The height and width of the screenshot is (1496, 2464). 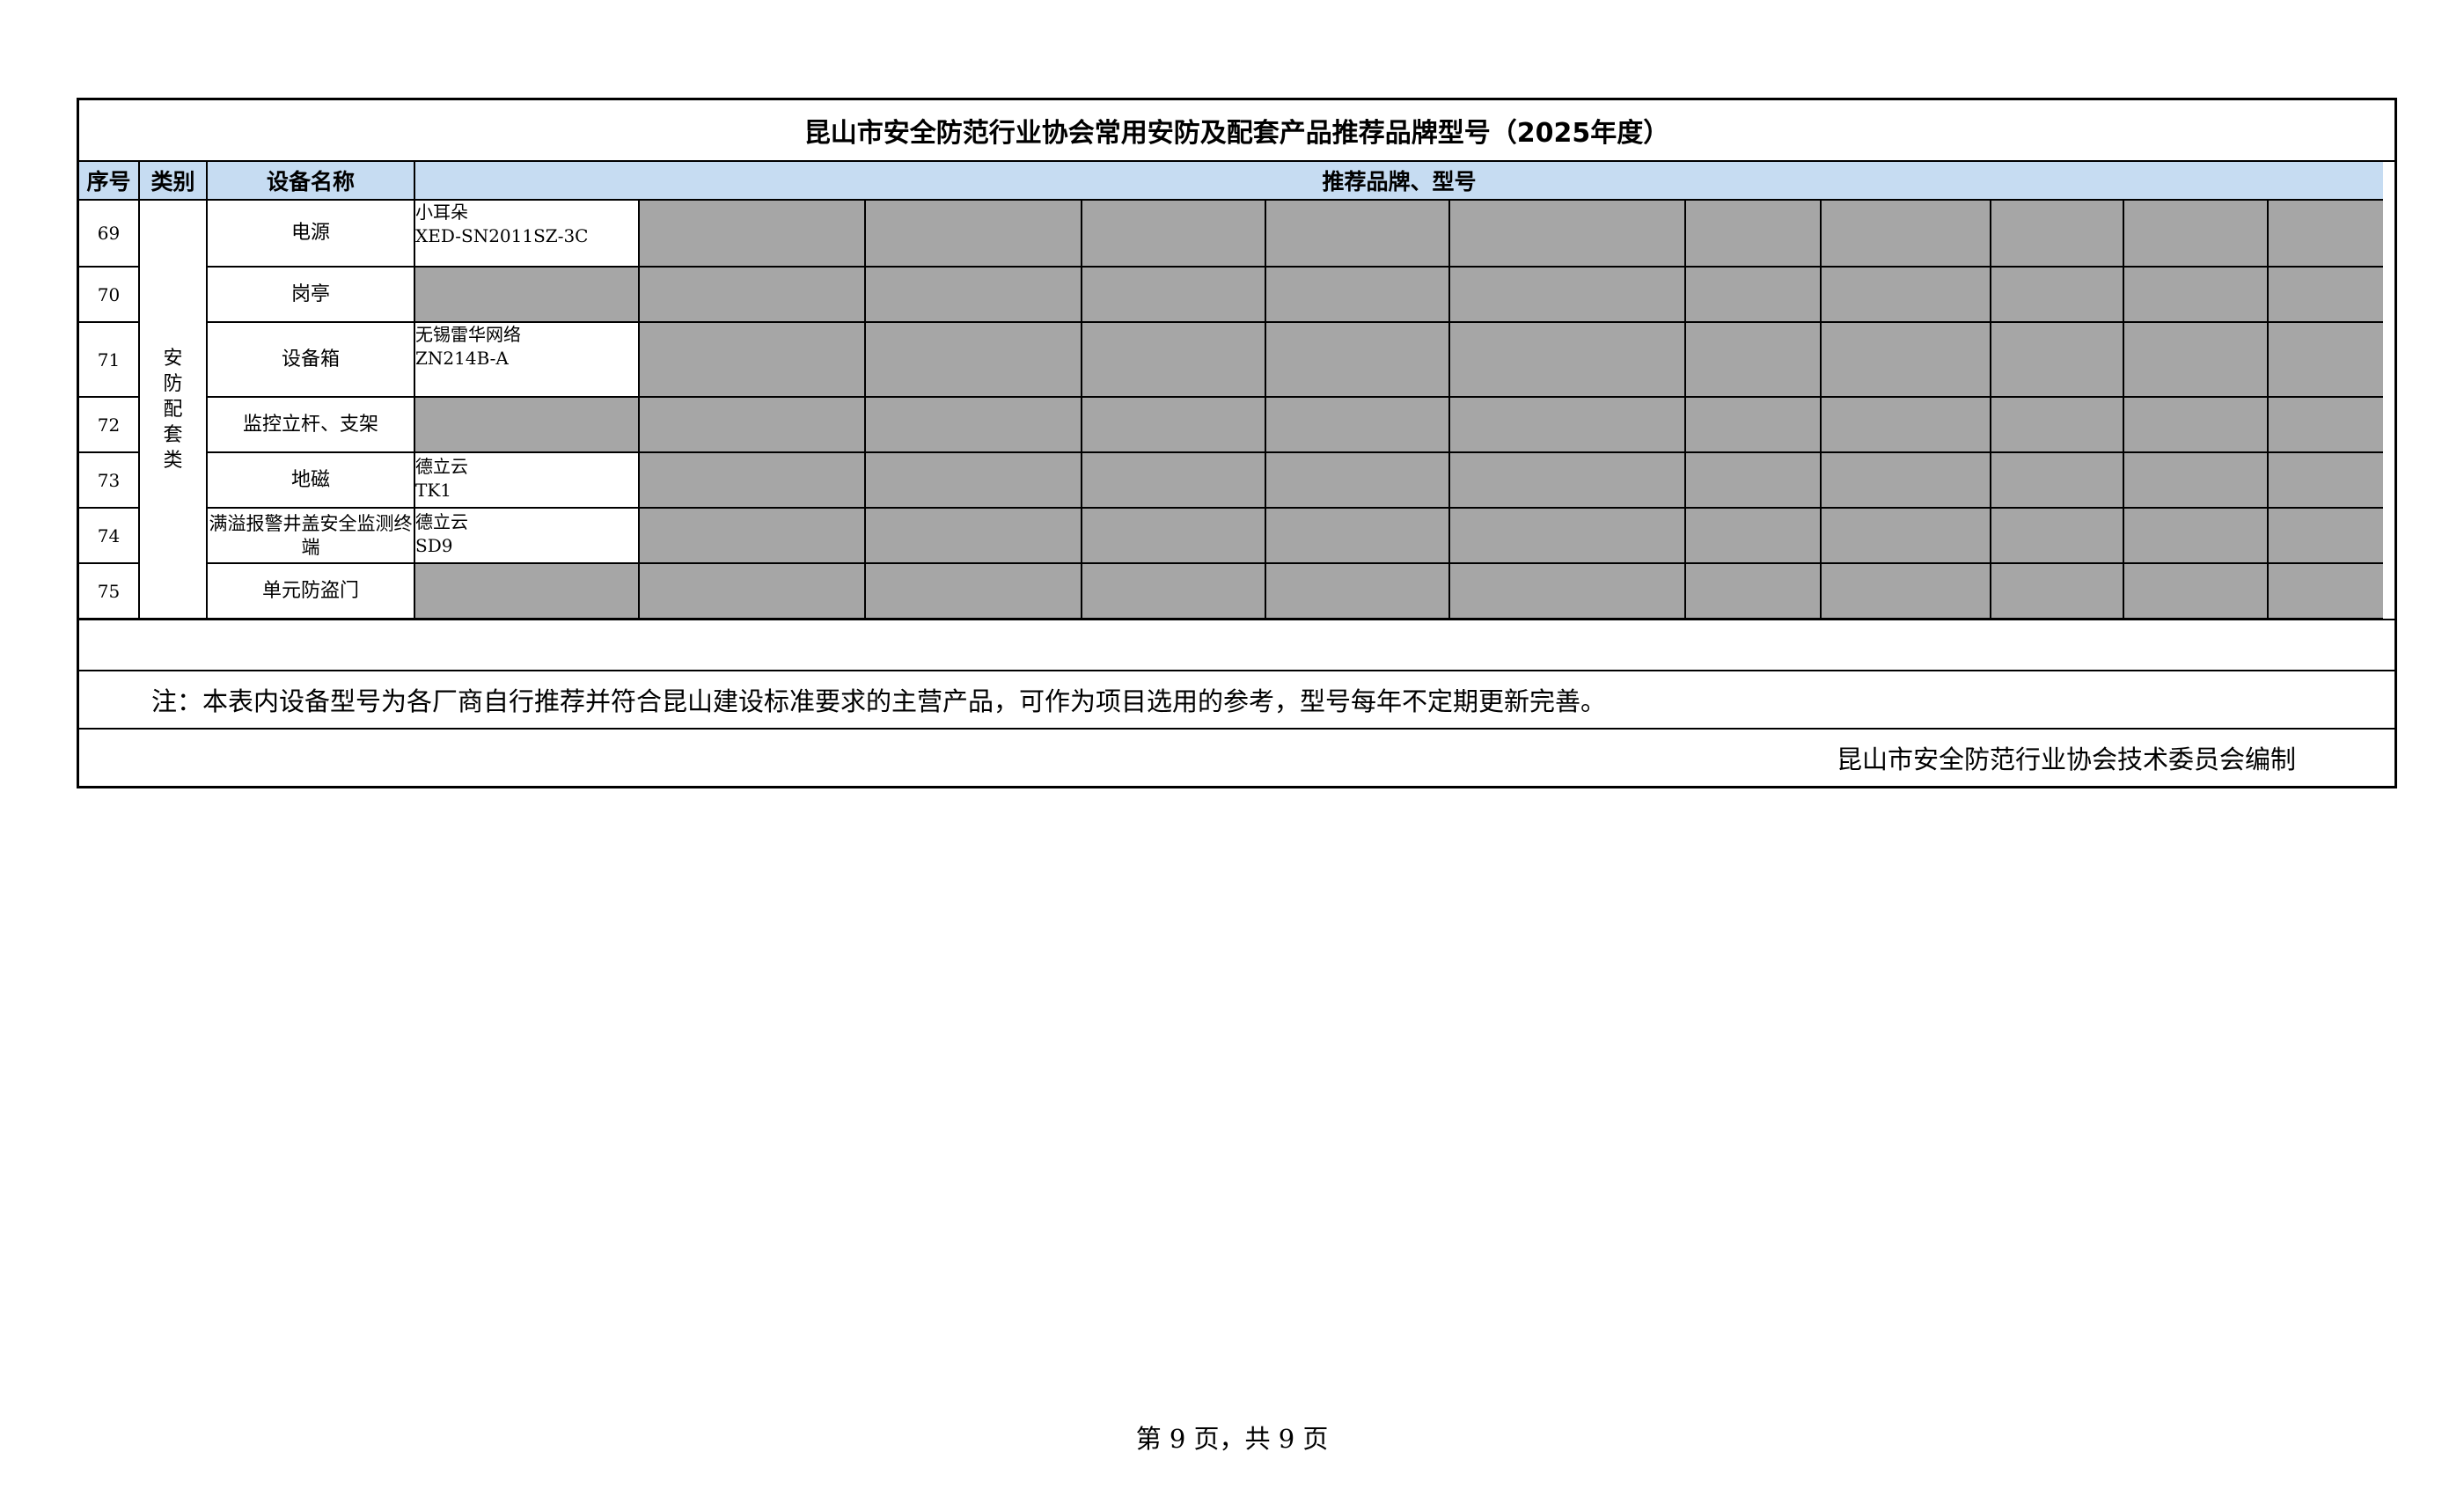 What do you see at coordinates (442, 213) in the screenshot?
I see `brand-name: 小耳朵` at bounding box center [442, 213].